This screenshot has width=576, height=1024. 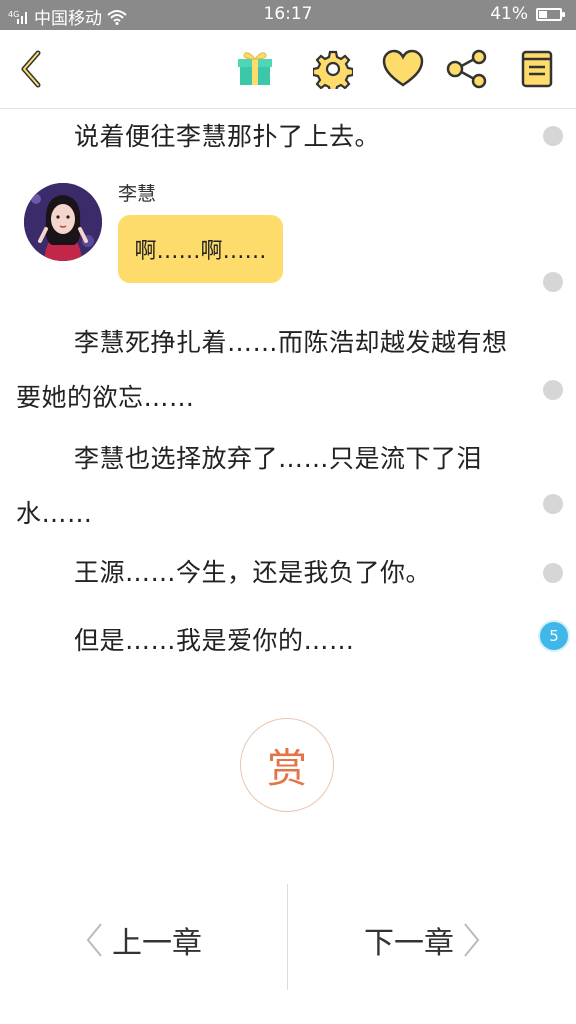 What do you see at coordinates (553, 282) in the screenshot?
I see `dialogue-comment-dot` at bounding box center [553, 282].